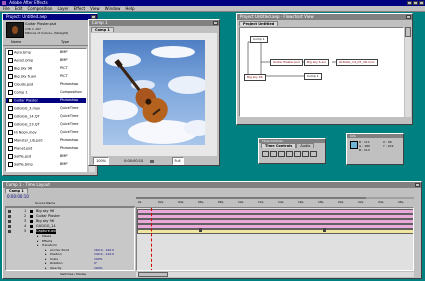  Describe the element at coordinates (321, 202) in the screenshot. I see `ruler-tick-label: 18s` at that location.